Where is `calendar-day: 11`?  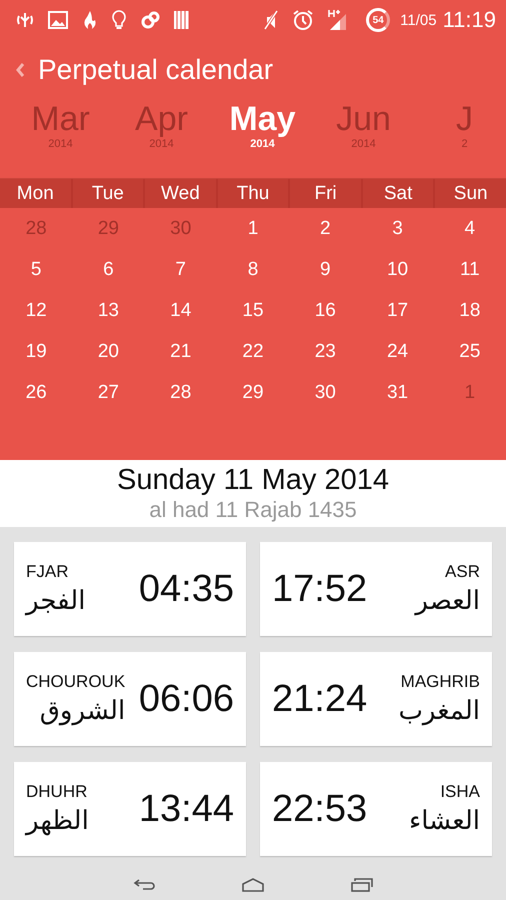
calendar-day: 11 is located at coordinates (470, 269).